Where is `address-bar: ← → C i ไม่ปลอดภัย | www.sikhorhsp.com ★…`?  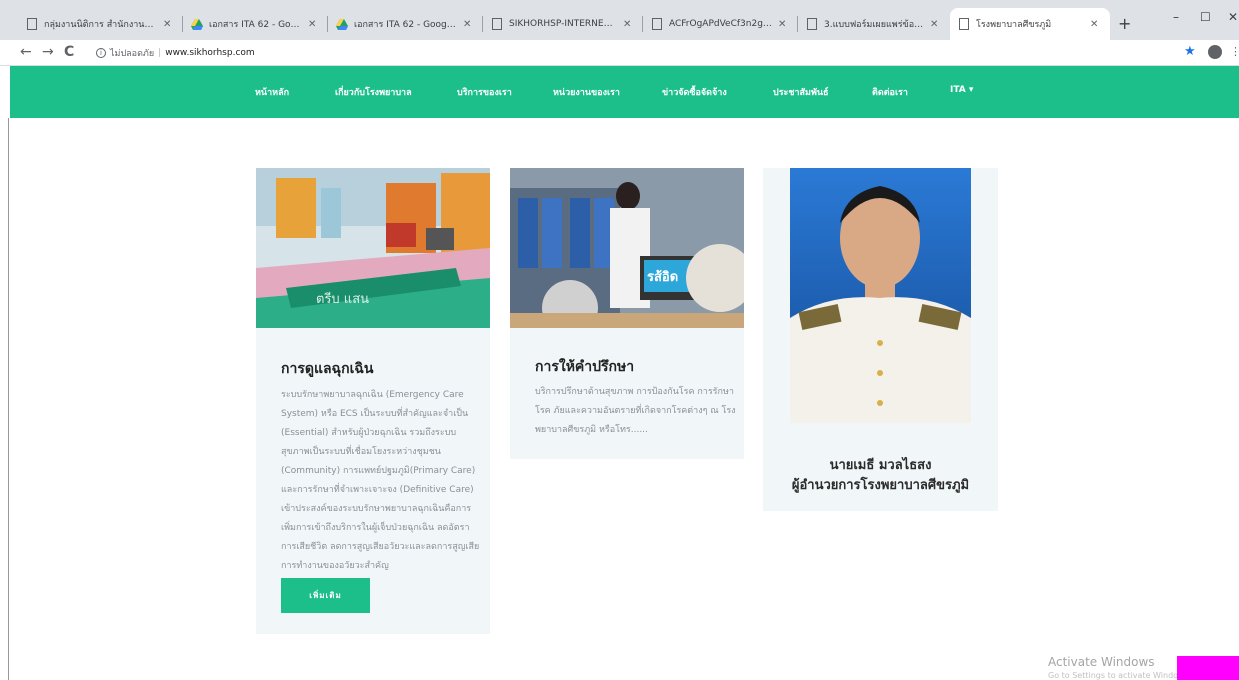 address-bar: ← → C i ไม่ปลอดภัย | www.sikhorhsp.com ★… is located at coordinates (619, 53).